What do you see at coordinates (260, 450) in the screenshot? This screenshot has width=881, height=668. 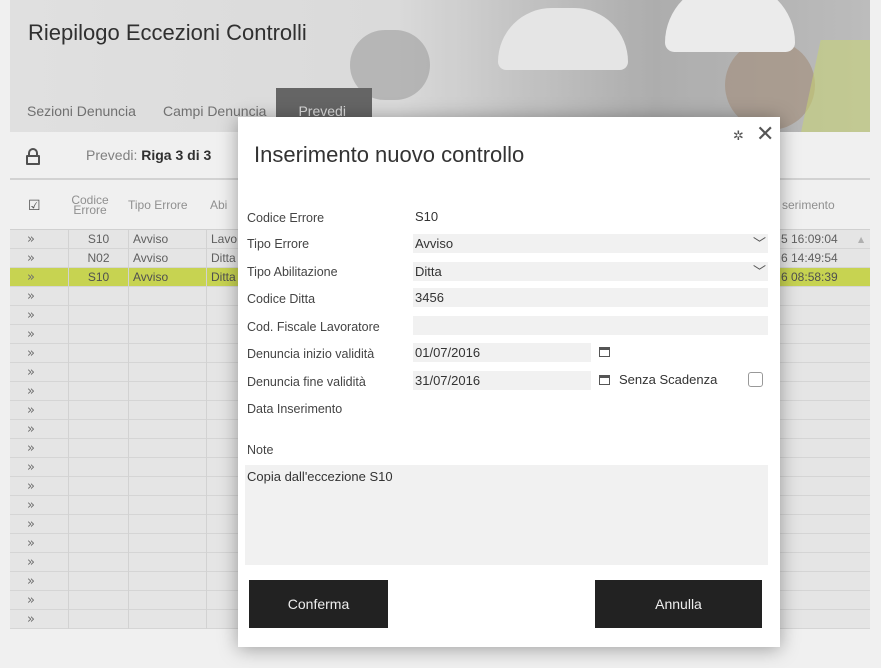 I see `label-note: Note` at bounding box center [260, 450].